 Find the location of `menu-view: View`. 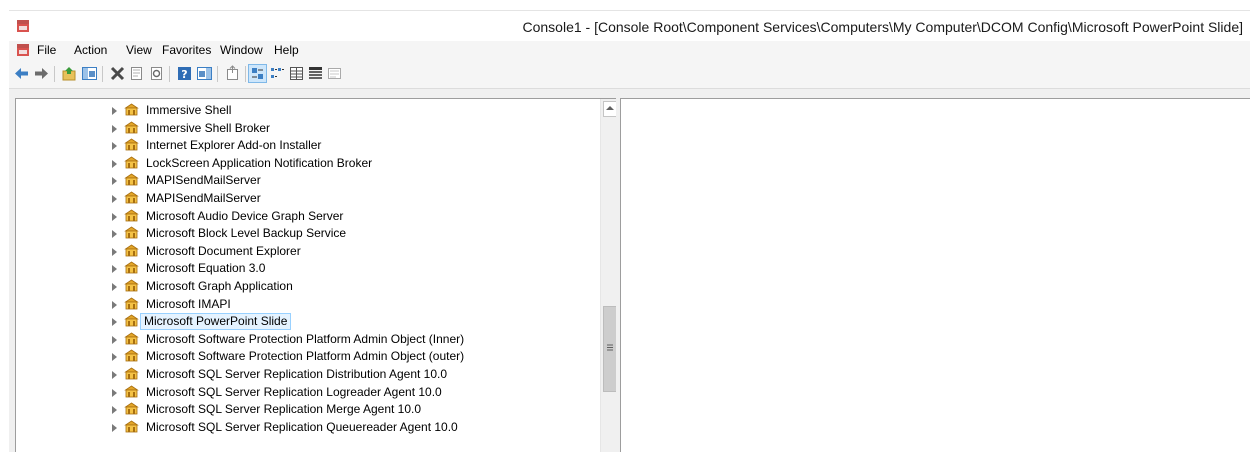

menu-view: View is located at coordinates (139, 50).